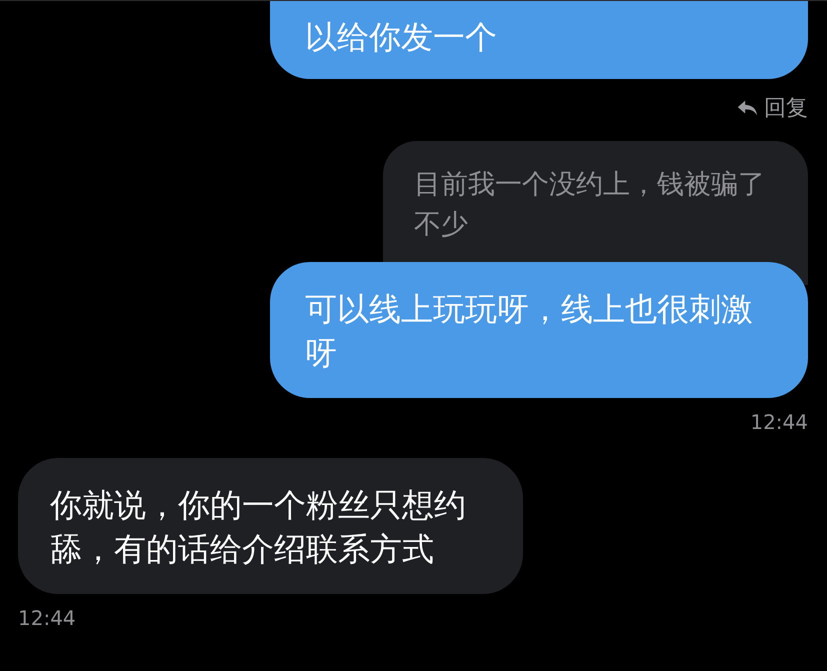 This screenshot has height=671, width=827. Describe the element at coordinates (539, 40) in the screenshot. I see `message-bubble: 以给你发一个` at that location.